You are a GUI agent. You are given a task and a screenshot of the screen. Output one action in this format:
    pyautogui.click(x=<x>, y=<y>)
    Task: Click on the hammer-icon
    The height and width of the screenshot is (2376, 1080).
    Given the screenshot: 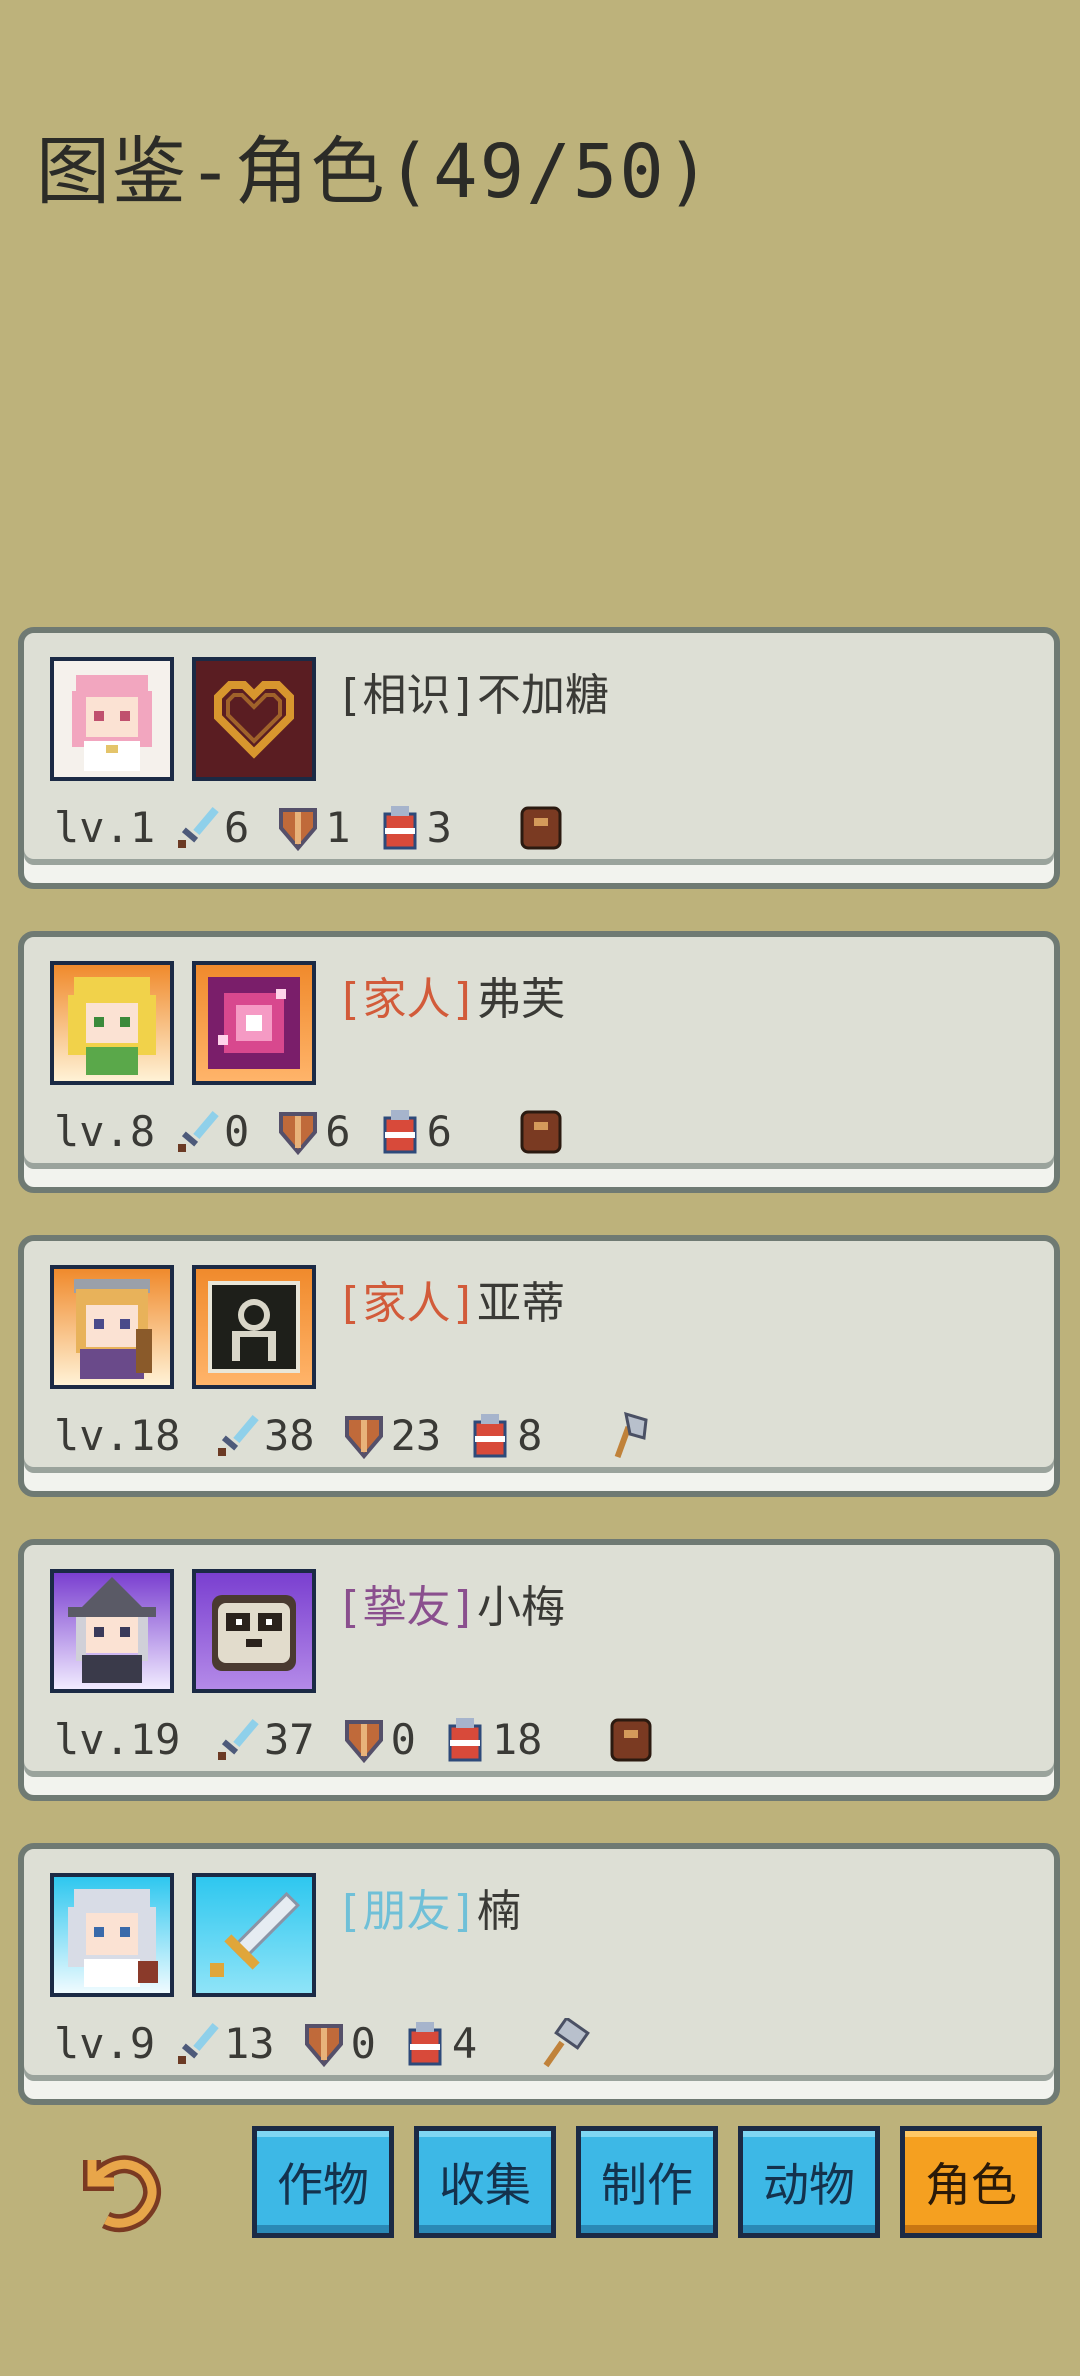 What is the action you would take?
    pyautogui.click(x=567, y=2043)
    